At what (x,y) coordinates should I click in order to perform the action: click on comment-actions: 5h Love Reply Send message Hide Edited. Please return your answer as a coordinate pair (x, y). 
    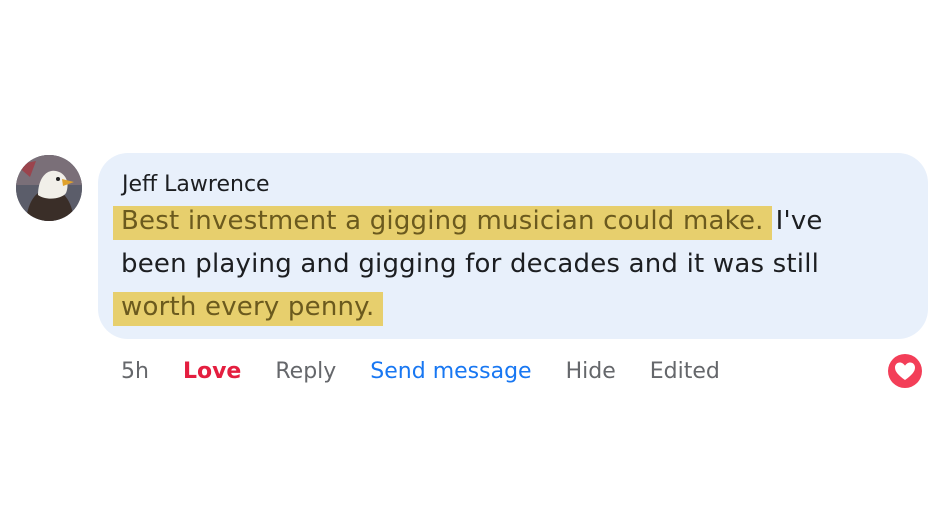
    Looking at the image, I should click on (437, 372).